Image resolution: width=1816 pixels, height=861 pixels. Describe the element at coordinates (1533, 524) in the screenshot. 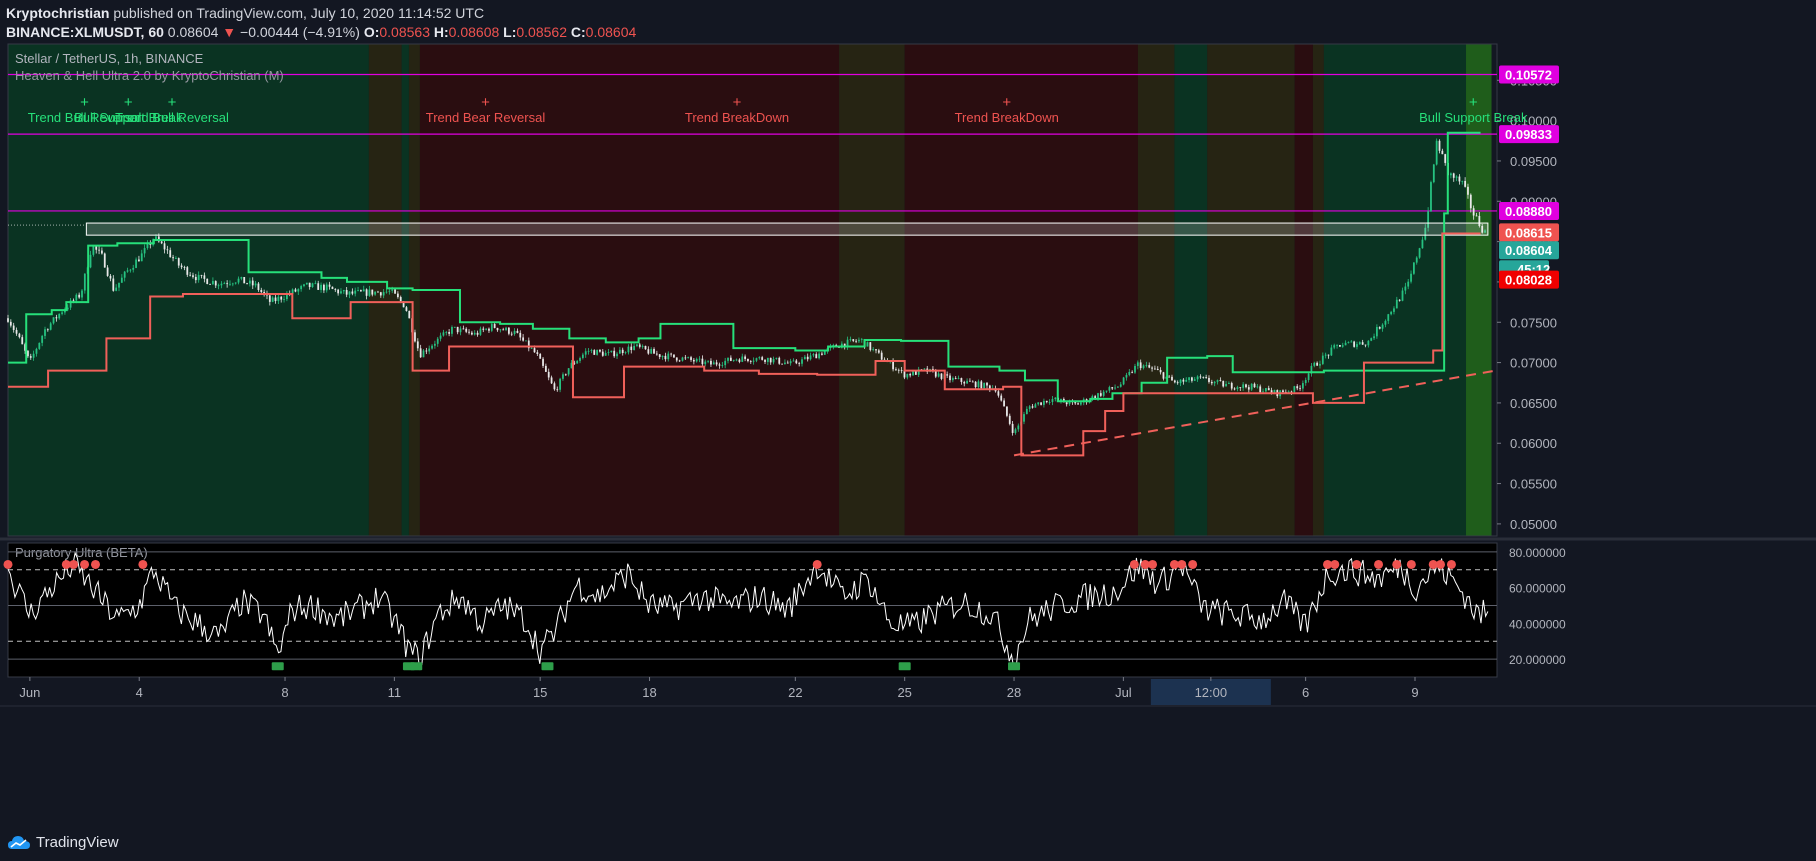

I see `price-tick-label: 0.05000` at that location.